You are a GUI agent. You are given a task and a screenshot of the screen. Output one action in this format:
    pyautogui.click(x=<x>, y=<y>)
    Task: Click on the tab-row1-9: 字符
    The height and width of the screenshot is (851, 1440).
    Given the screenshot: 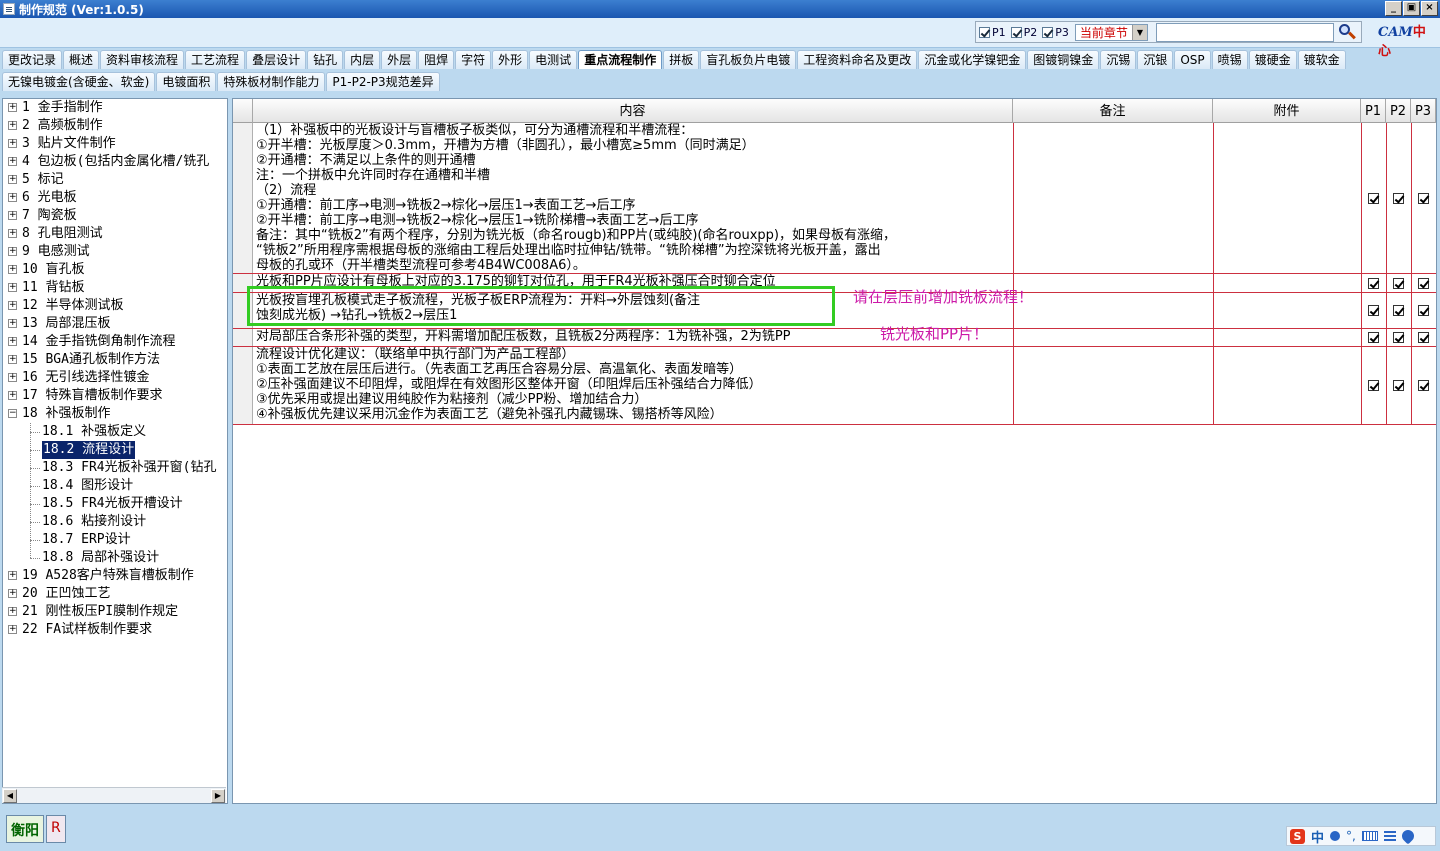 What is the action you would take?
    pyautogui.click(x=473, y=59)
    